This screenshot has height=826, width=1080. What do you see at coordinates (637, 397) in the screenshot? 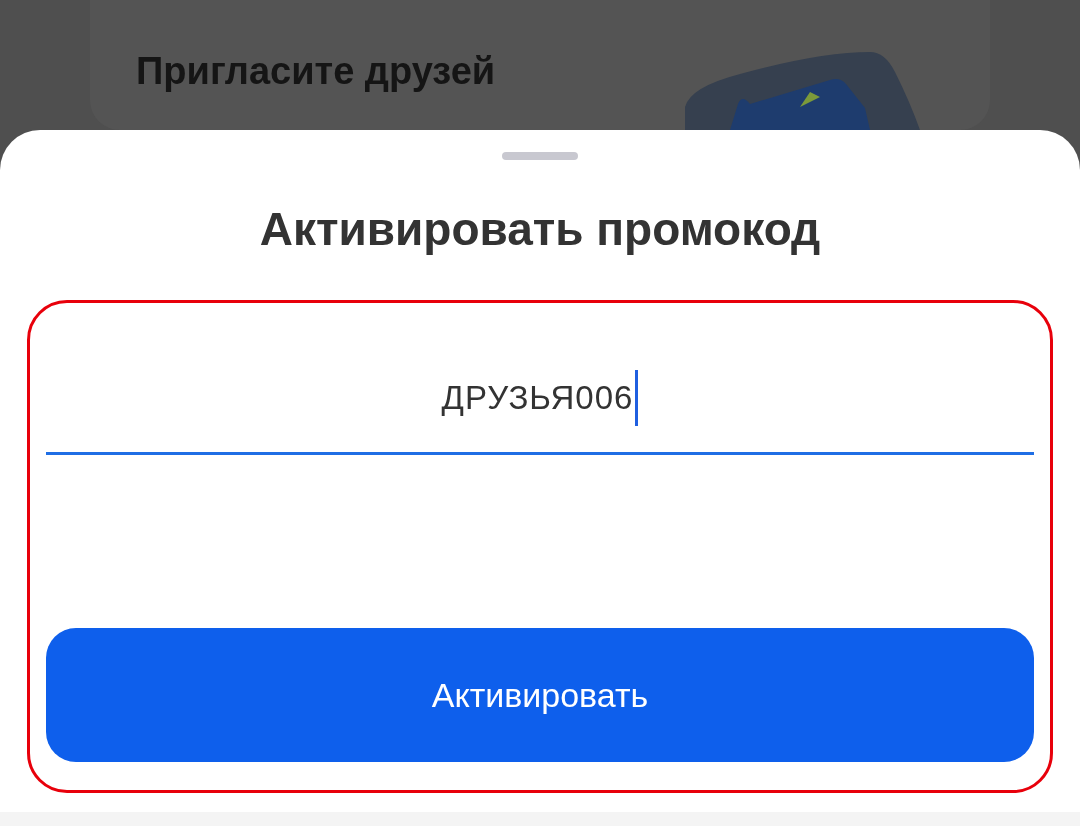
I see `text-cursor` at bounding box center [637, 397].